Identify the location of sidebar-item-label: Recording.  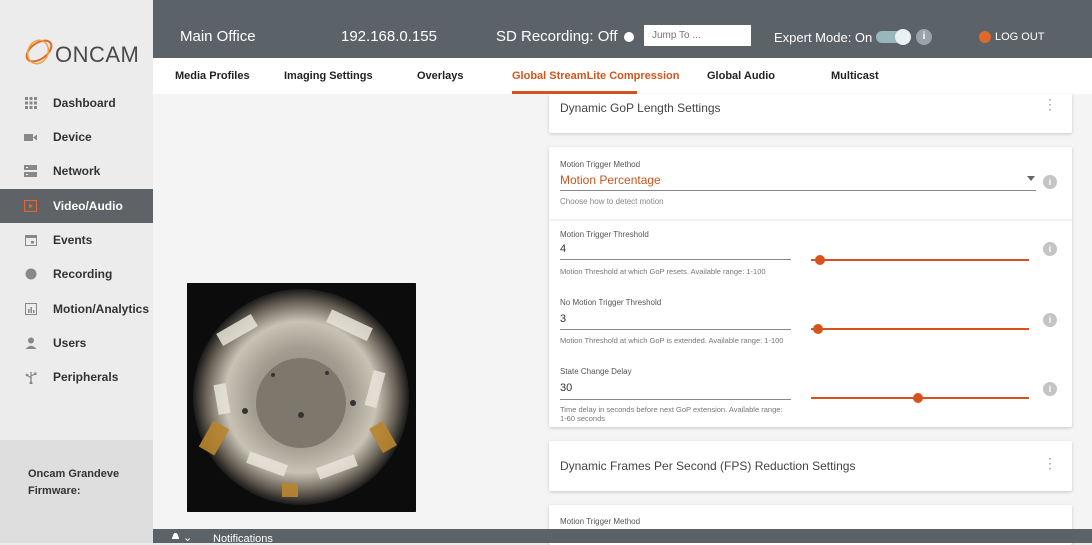
(83, 274).